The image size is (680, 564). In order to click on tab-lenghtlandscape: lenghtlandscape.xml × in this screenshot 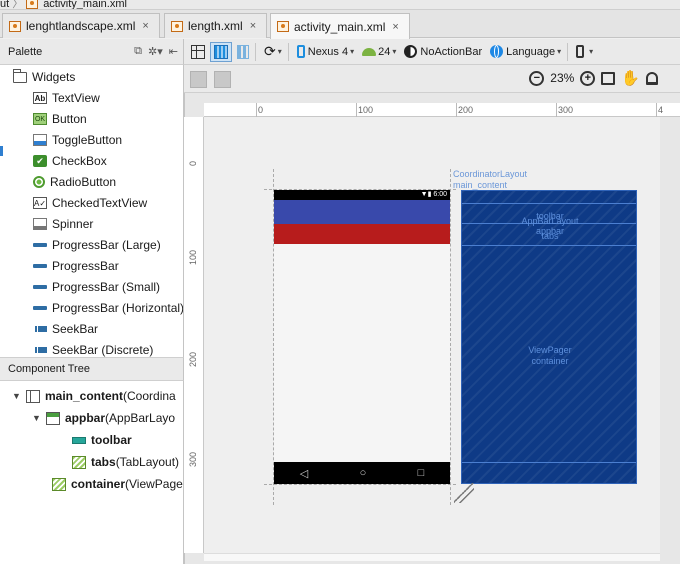, I will do `click(81, 25)`.